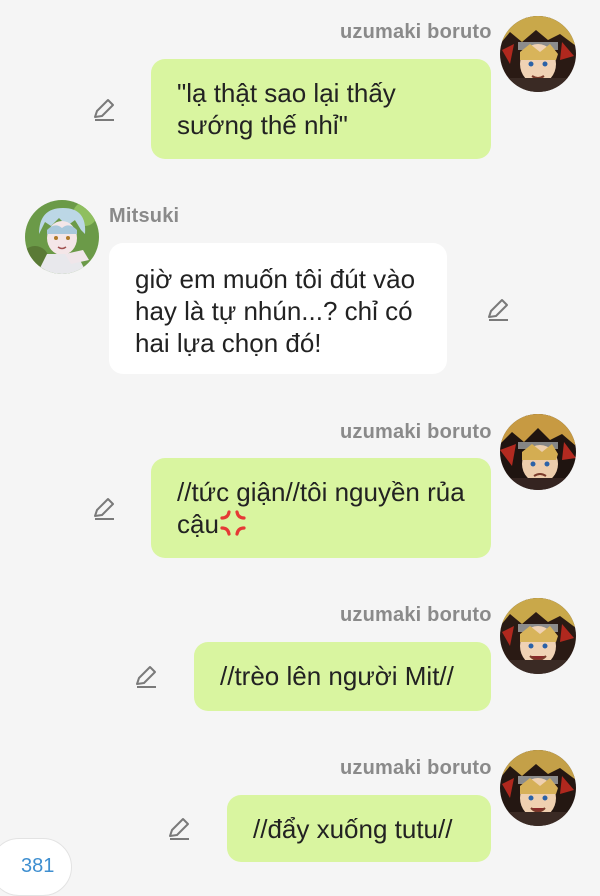 The height and width of the screenshot is (896, 600). I want to click on mitsuki-avatar-image, so click(62, 237).